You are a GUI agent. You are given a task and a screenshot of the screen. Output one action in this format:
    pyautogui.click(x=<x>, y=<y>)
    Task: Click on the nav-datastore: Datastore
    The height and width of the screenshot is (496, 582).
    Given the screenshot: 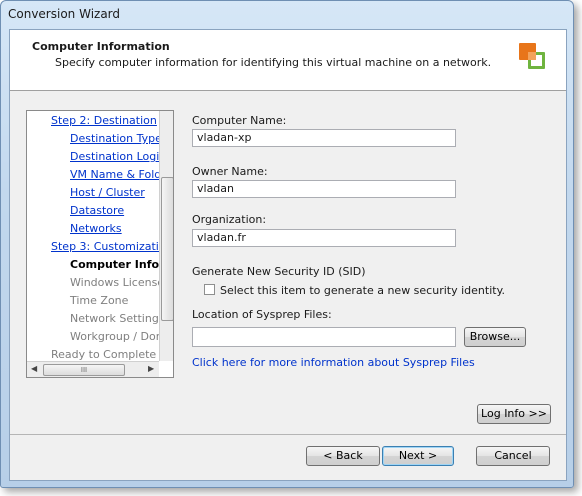 What is the action you would take?
    pyautogui.click(x=97, y=211)
    